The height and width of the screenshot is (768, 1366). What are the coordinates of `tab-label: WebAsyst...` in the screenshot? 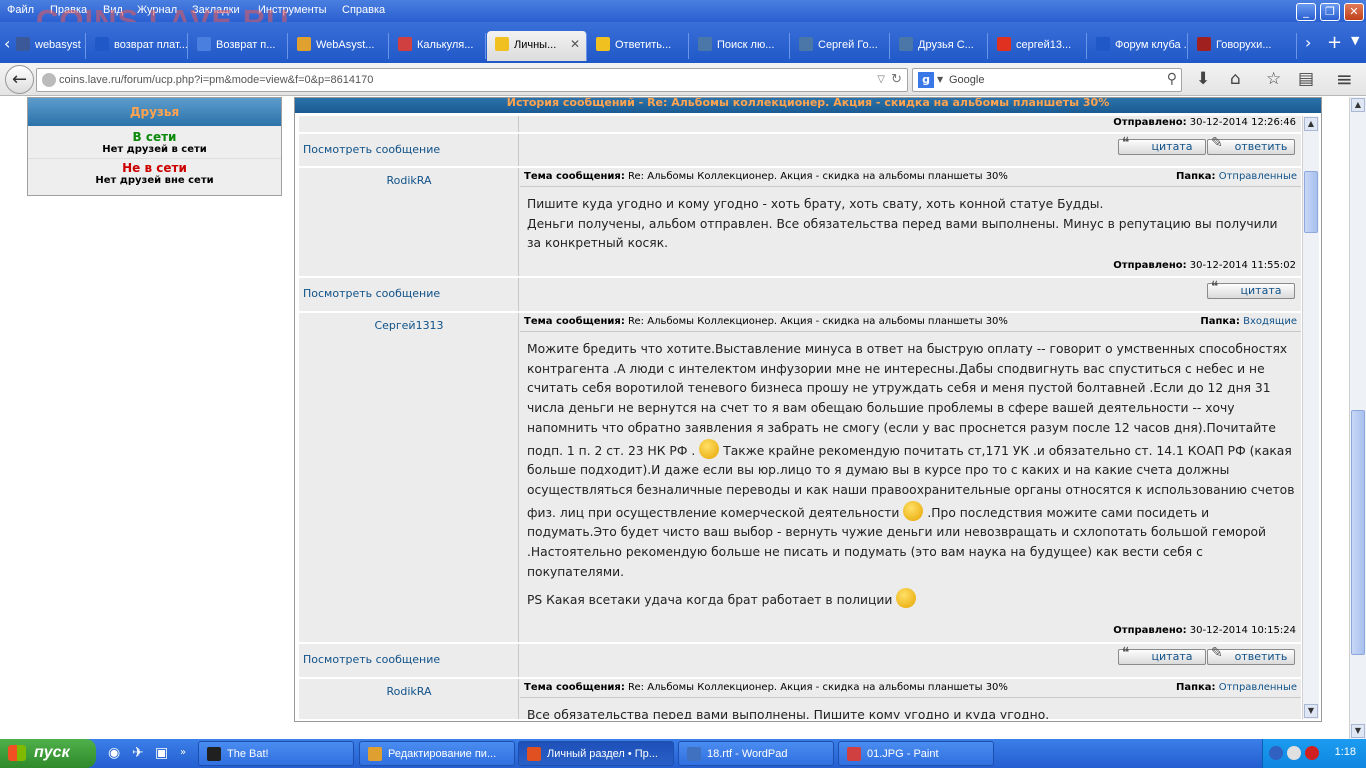 It's located at (345, 45).